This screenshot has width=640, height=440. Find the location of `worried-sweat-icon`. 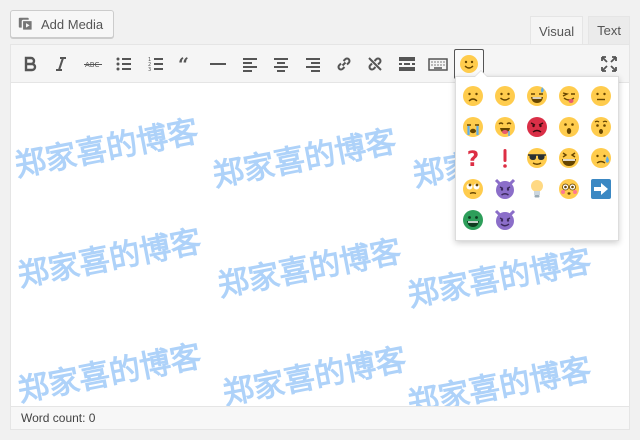

worried-sweat-icon is located at coordinates (601, 158).